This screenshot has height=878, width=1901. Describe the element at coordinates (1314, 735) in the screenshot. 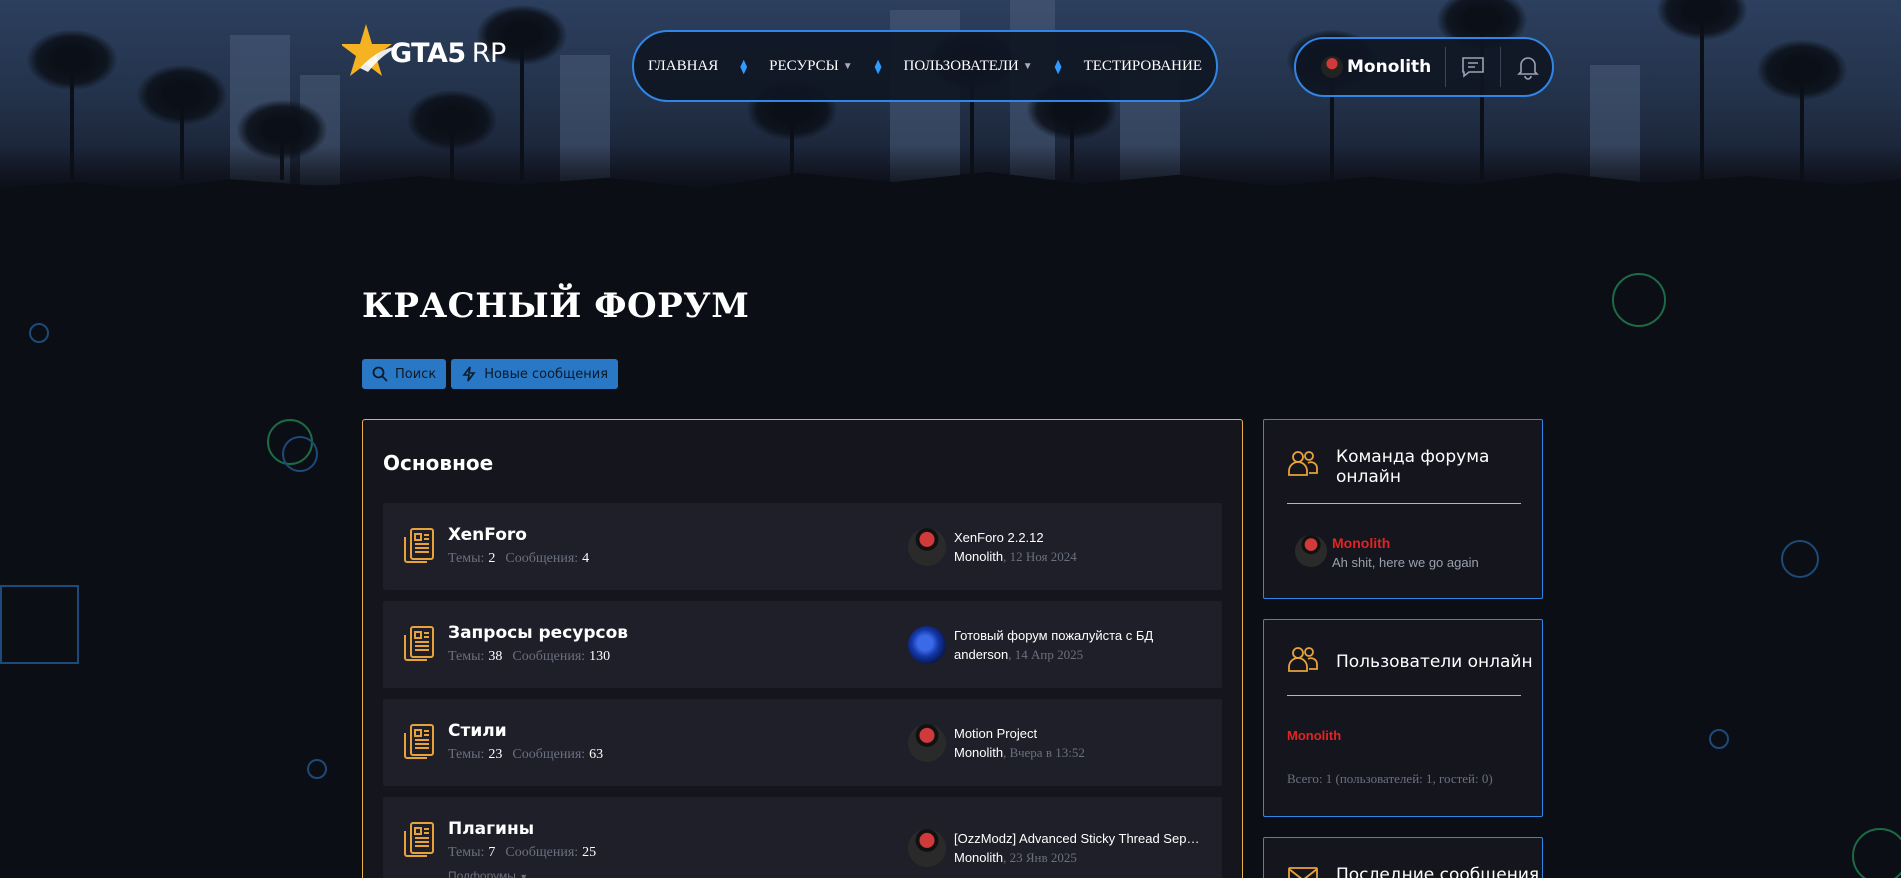

I see `online-member-name: Monolith` at that location.